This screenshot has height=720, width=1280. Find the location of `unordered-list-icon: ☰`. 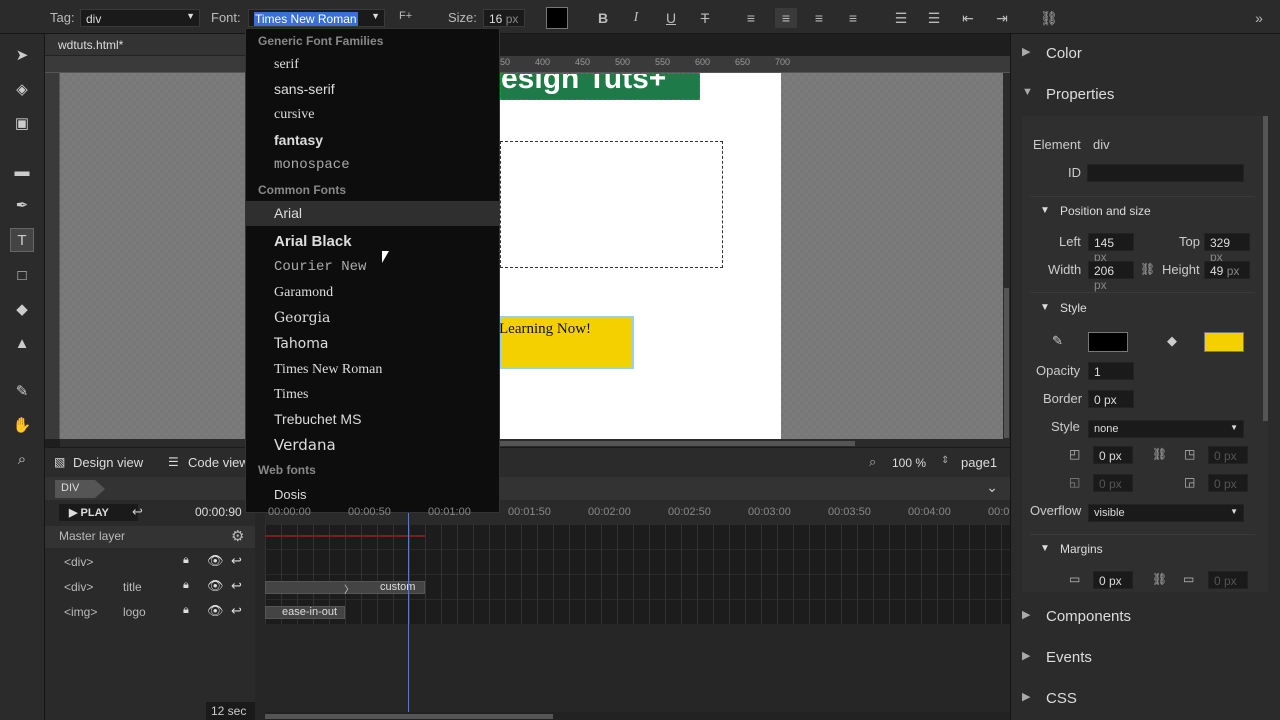

unordered-list-icon: ☰ is located at coordinates (934, 18).